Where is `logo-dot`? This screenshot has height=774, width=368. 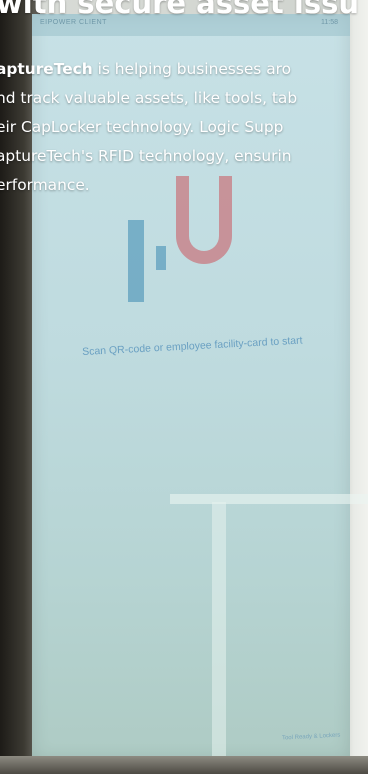
logo-dot is located at coordinates (161, 258).